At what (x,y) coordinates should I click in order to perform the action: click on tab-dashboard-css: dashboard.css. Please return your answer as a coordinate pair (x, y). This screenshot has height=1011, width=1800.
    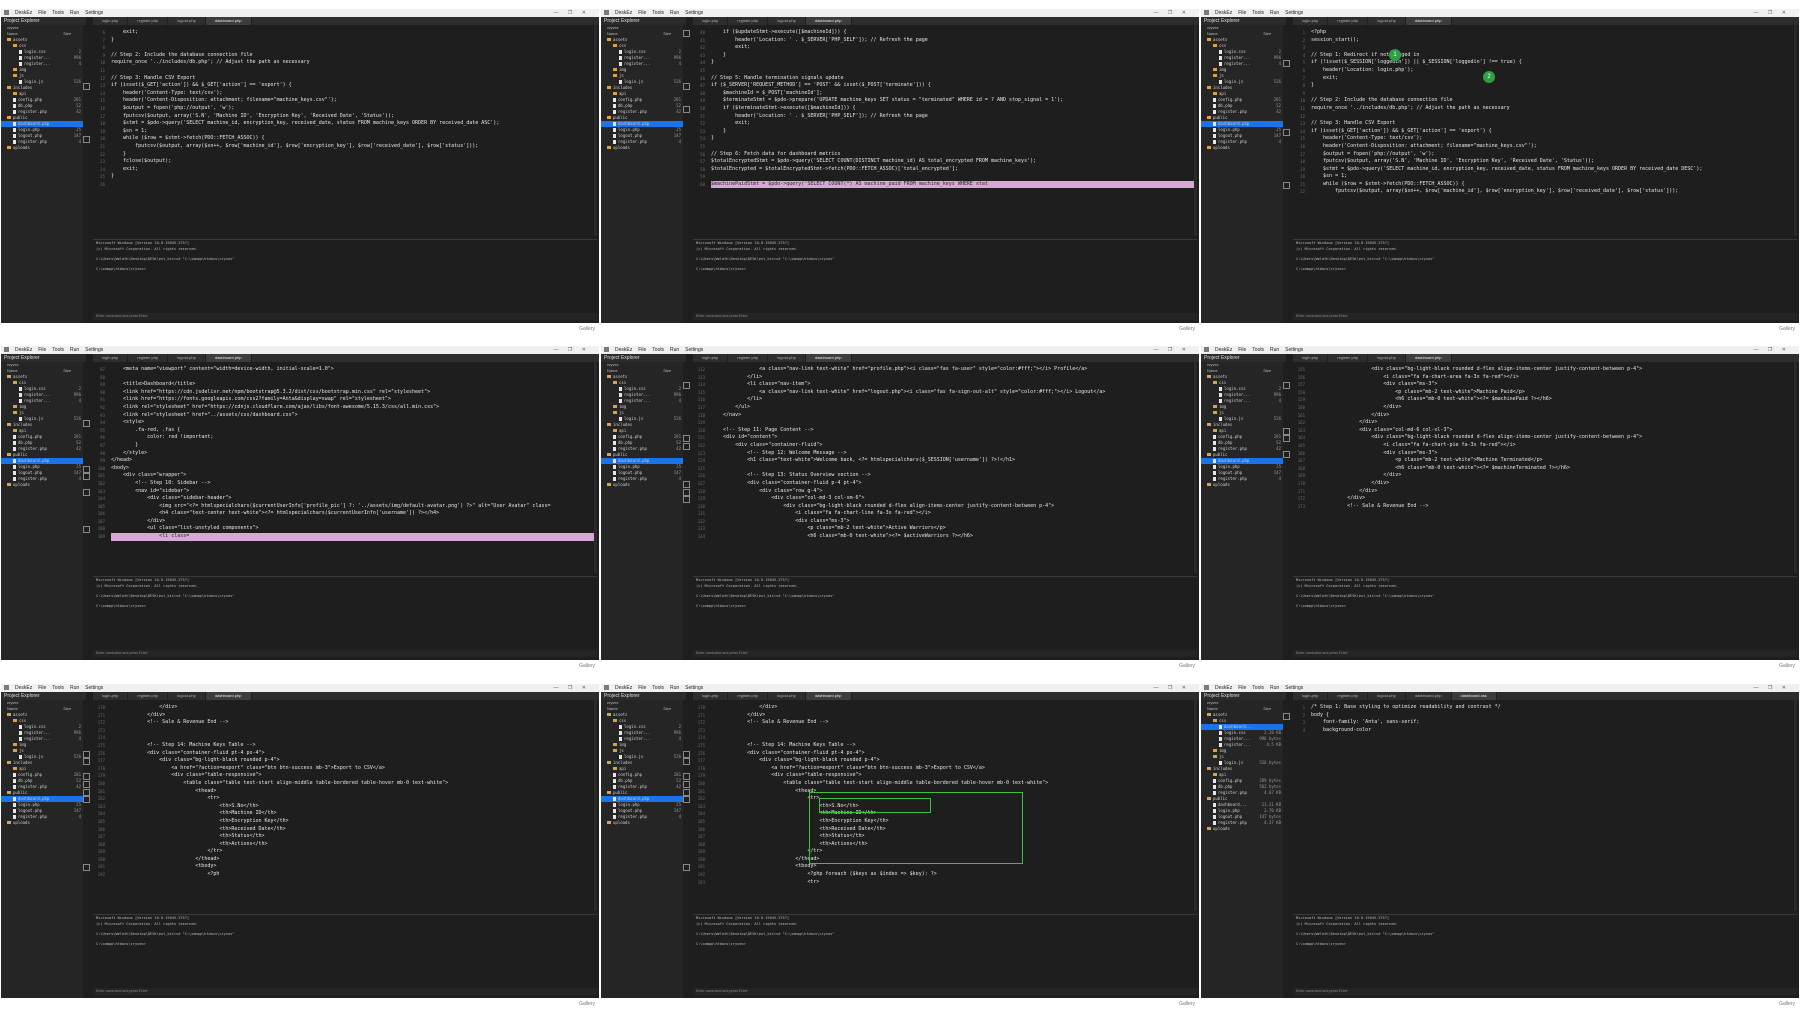
    Looking at the image, I should click on (1474, 696).